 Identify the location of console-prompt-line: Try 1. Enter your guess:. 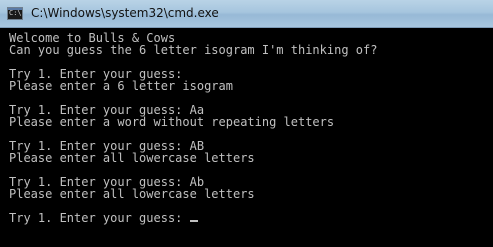
(193, 218).